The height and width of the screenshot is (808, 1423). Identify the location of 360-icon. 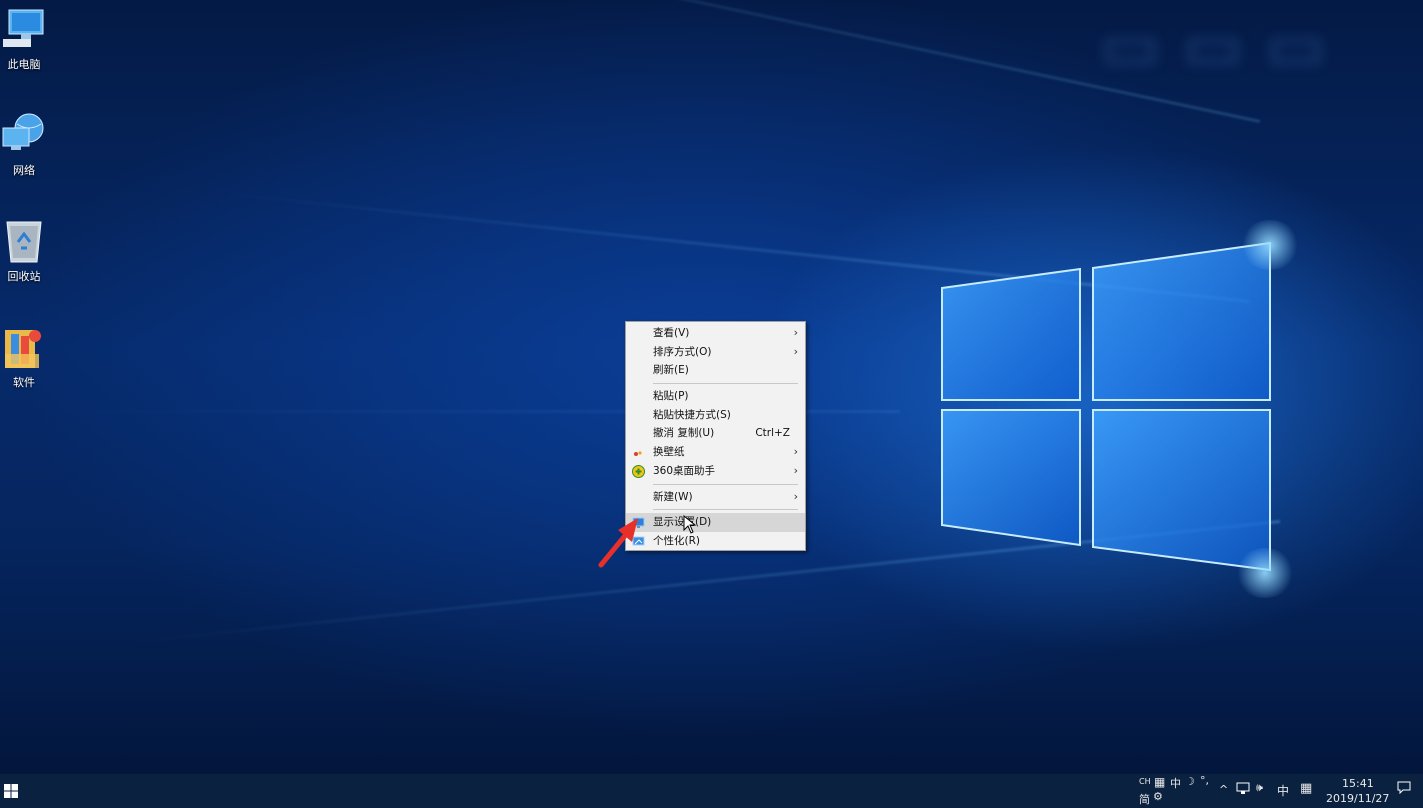
(638, 471).